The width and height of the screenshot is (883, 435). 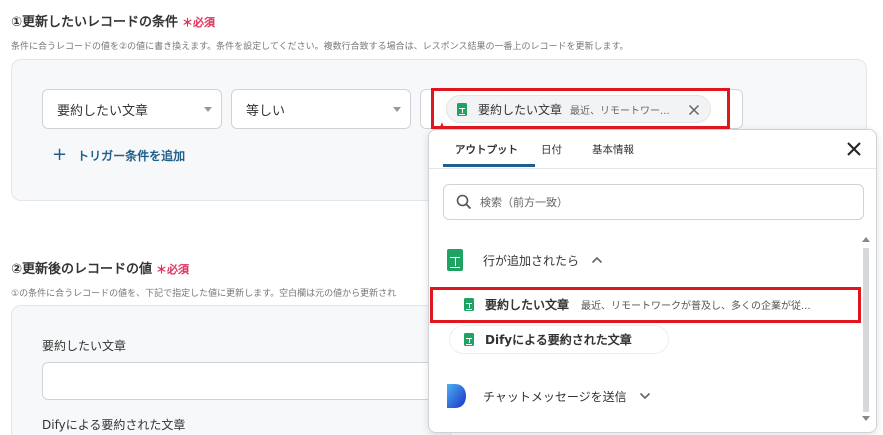 What do you see at coordinates (520, 109) in the screenshot?
I see `chip-label: 要約したい文章` at bounding box center [520, 109].